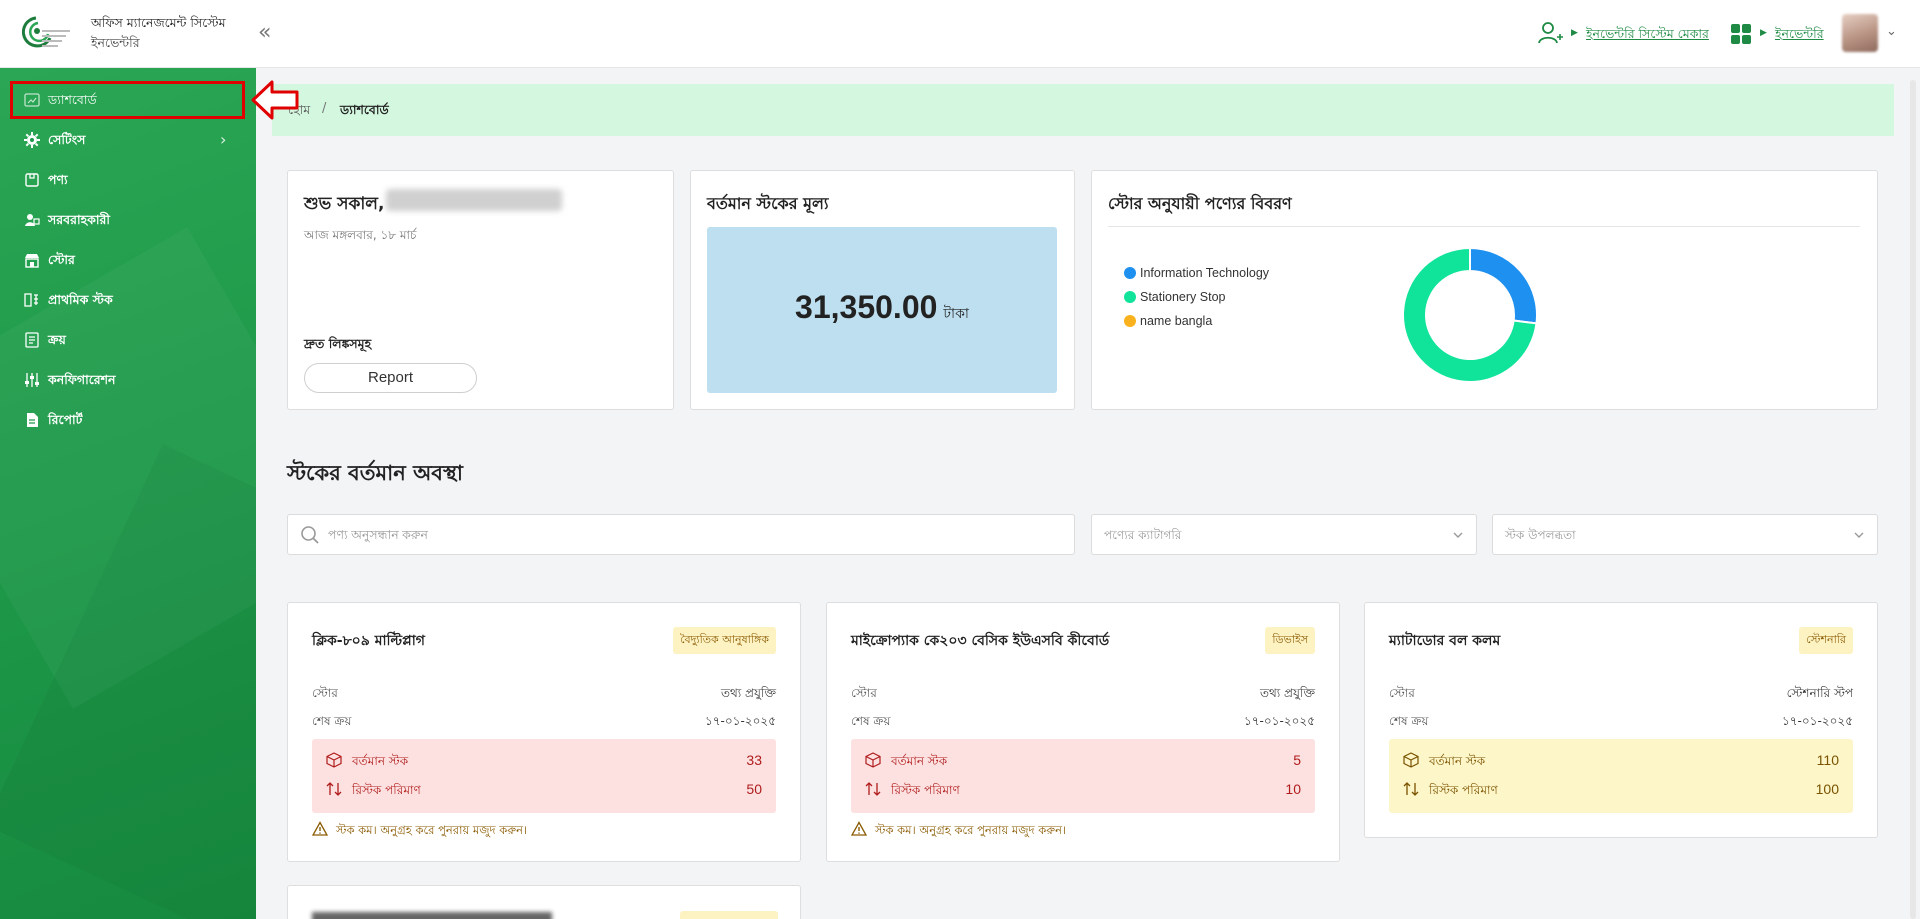 This screenshot has width=1920, height=919. I want to click on sidebar-item-configuration: কনফিগারেশন, so click(128, 381).